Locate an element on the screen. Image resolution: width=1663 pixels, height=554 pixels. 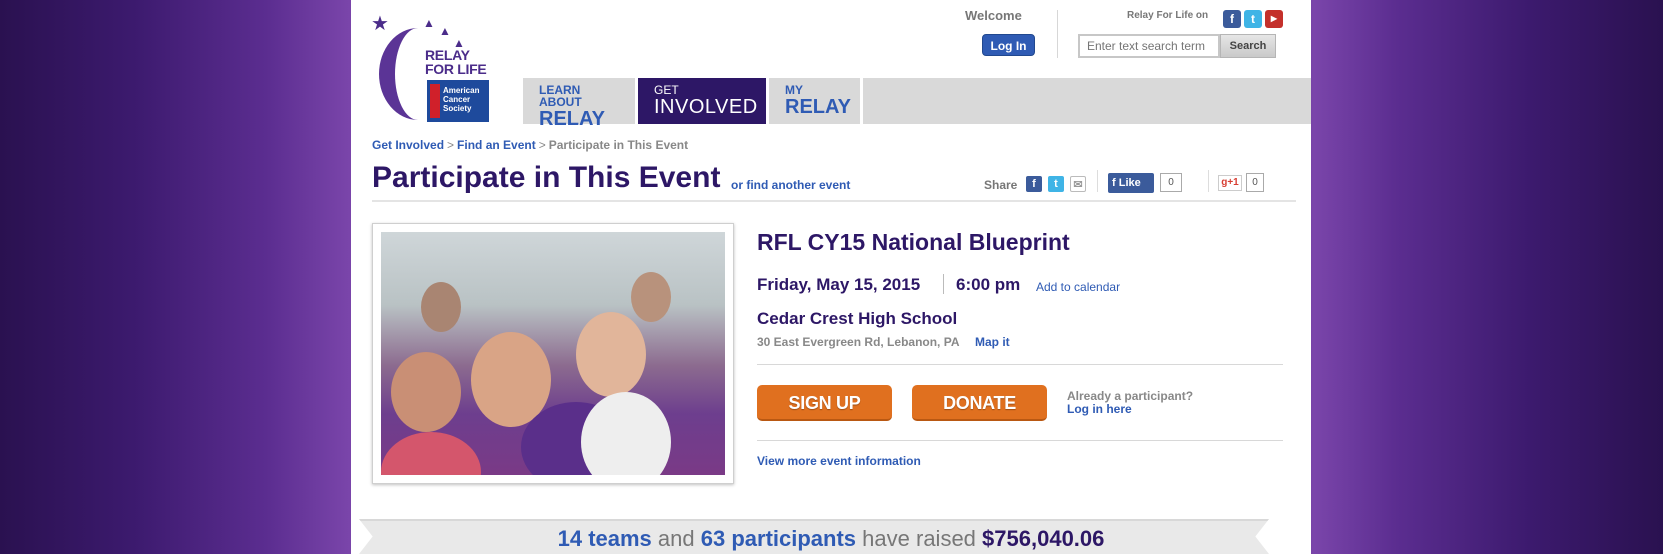
acs-line-1: American is located at coordinates (461, 90).